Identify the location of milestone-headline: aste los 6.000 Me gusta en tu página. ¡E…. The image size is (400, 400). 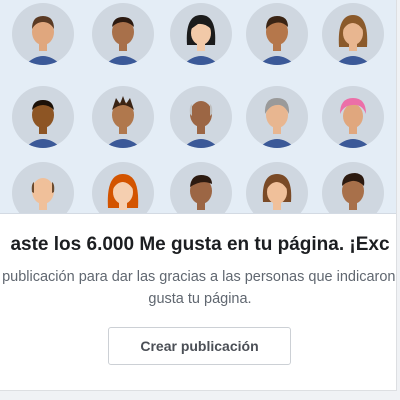
(200, 244).